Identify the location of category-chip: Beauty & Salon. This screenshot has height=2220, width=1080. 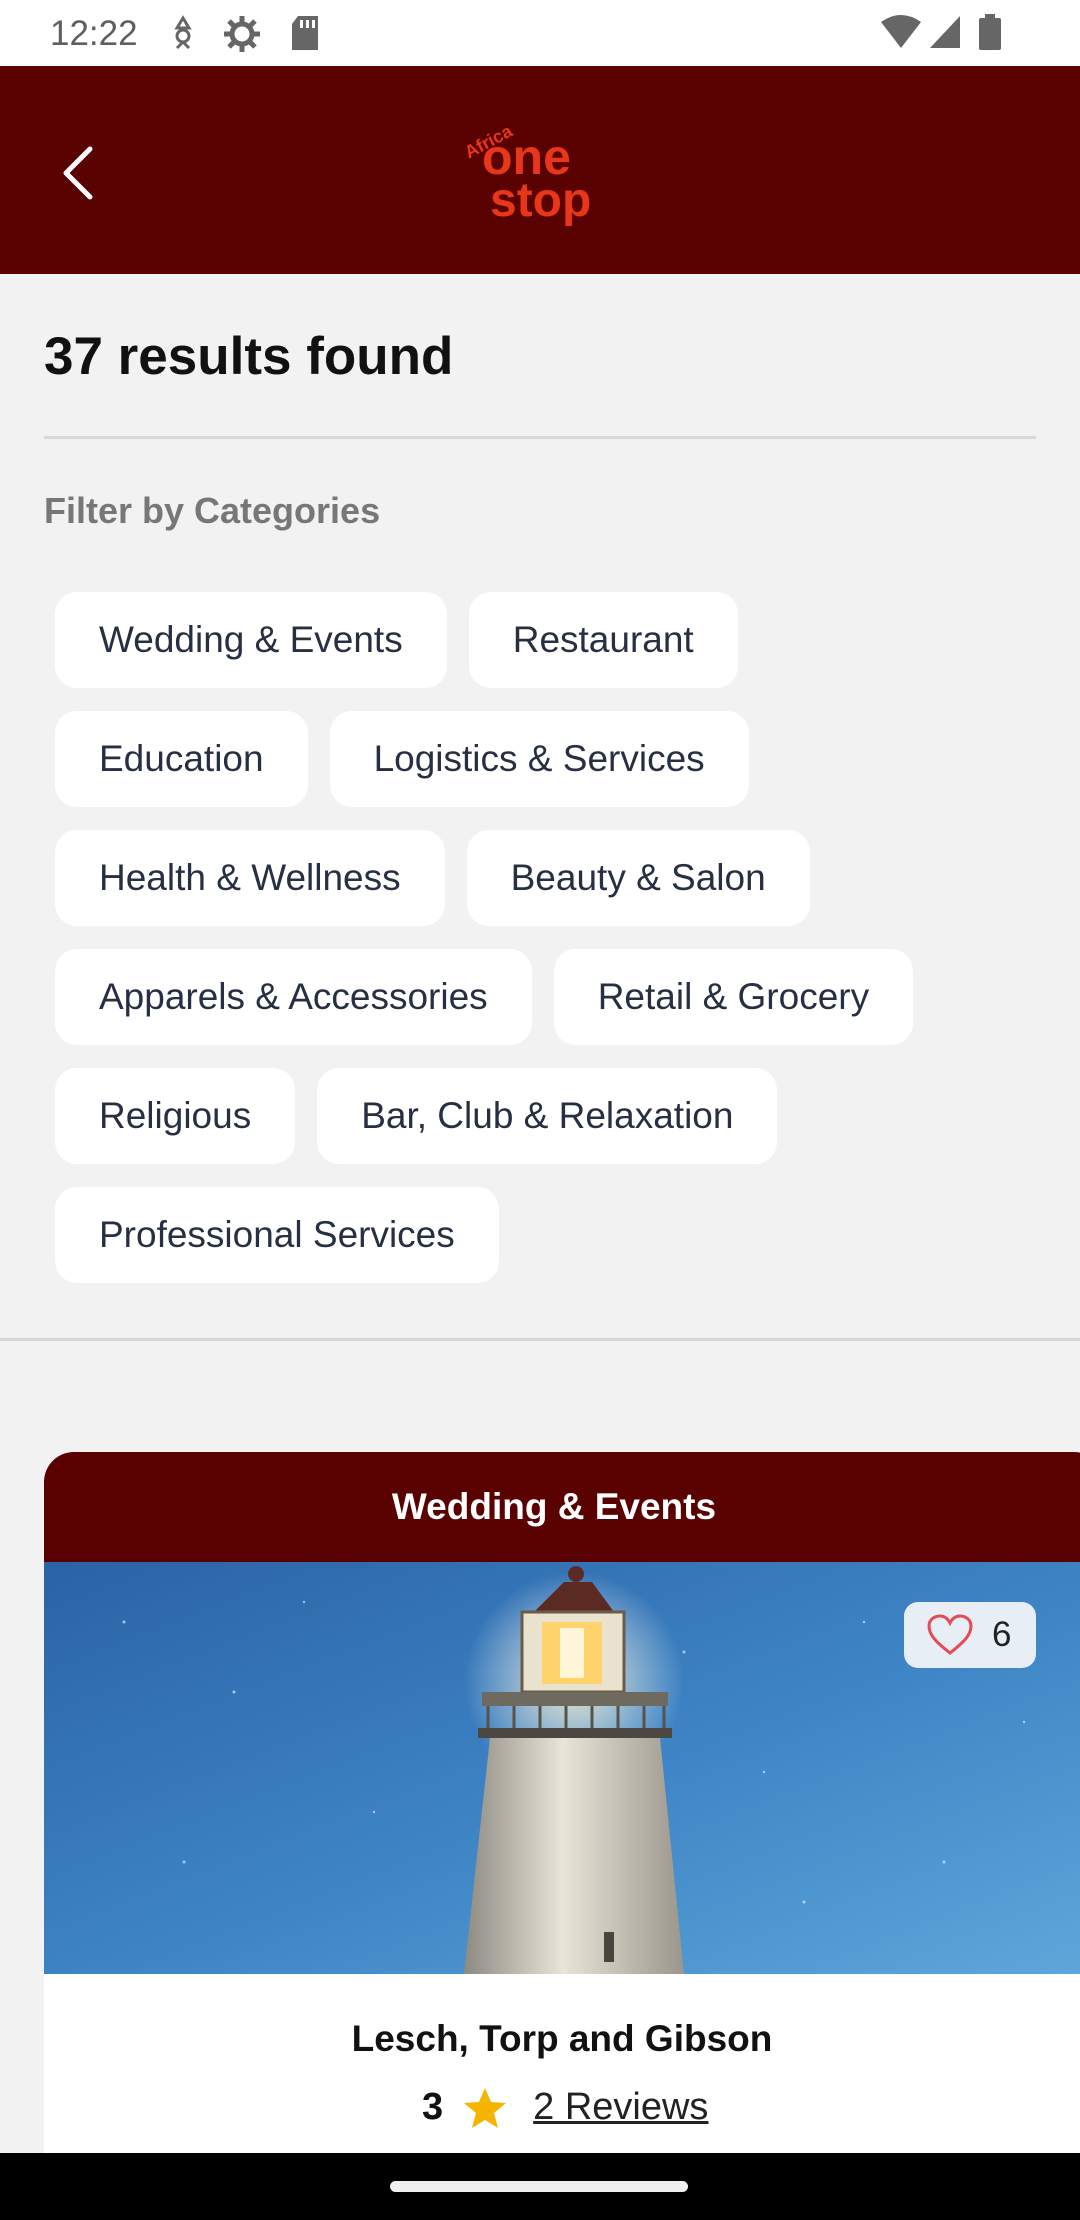
(638, 878).